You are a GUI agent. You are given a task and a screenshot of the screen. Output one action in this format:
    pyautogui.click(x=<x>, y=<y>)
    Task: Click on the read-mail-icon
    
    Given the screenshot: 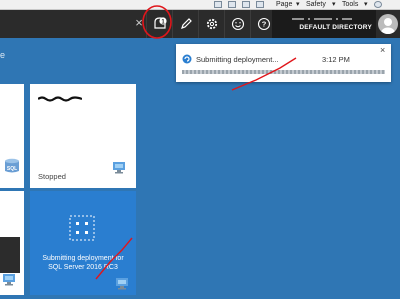 What is the action you would take?
    pyautogui.click(x=246, y=4)
    